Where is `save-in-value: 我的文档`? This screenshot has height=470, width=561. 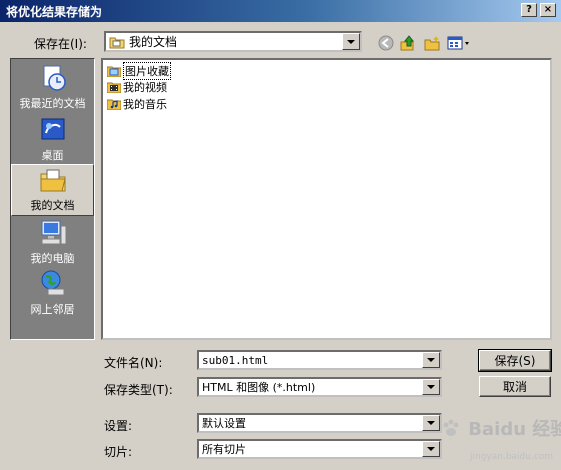
save-in-value: 我的文档 is located at coordinates (153, 42).